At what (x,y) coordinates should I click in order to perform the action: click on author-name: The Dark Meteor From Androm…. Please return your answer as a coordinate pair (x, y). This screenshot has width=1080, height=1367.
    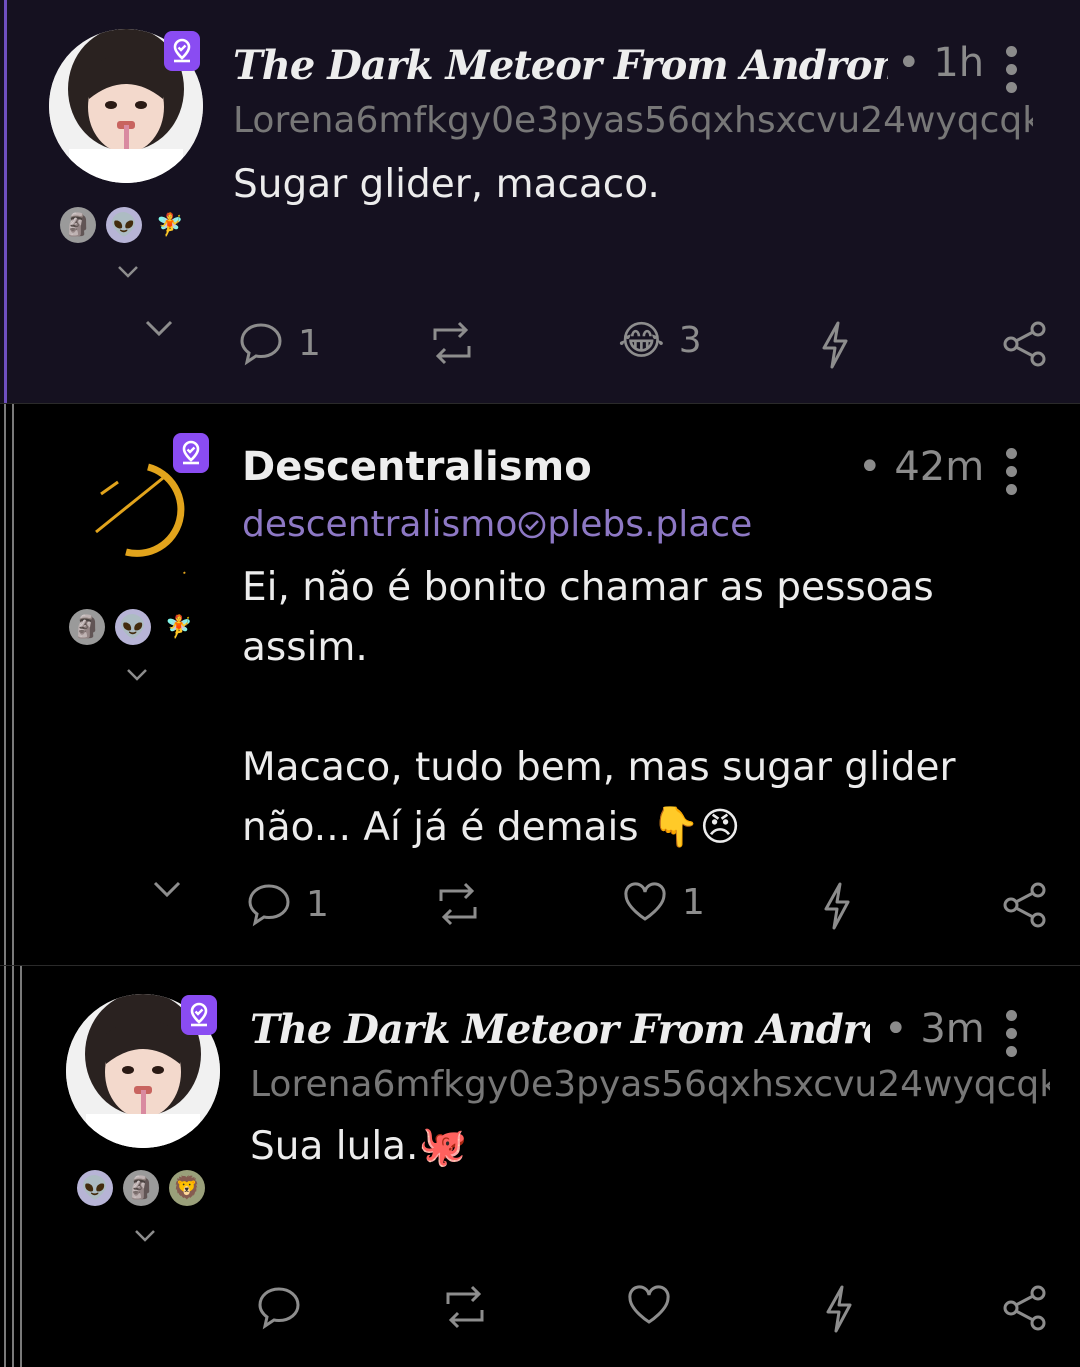
    Looking at the image, I should click on (560, 1029).